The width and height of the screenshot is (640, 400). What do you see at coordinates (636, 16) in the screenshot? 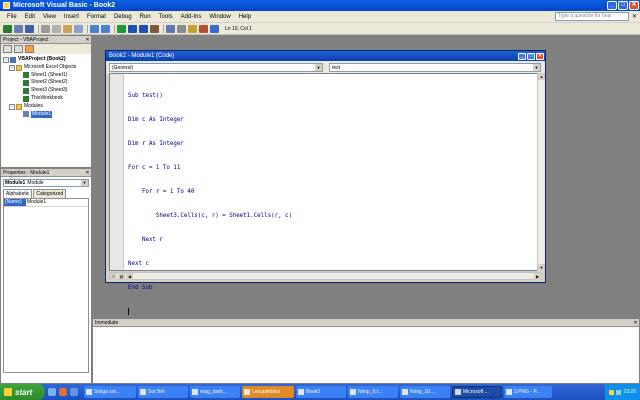
I see `menu-close-icon: ✕` at bounding box center [636, 16].